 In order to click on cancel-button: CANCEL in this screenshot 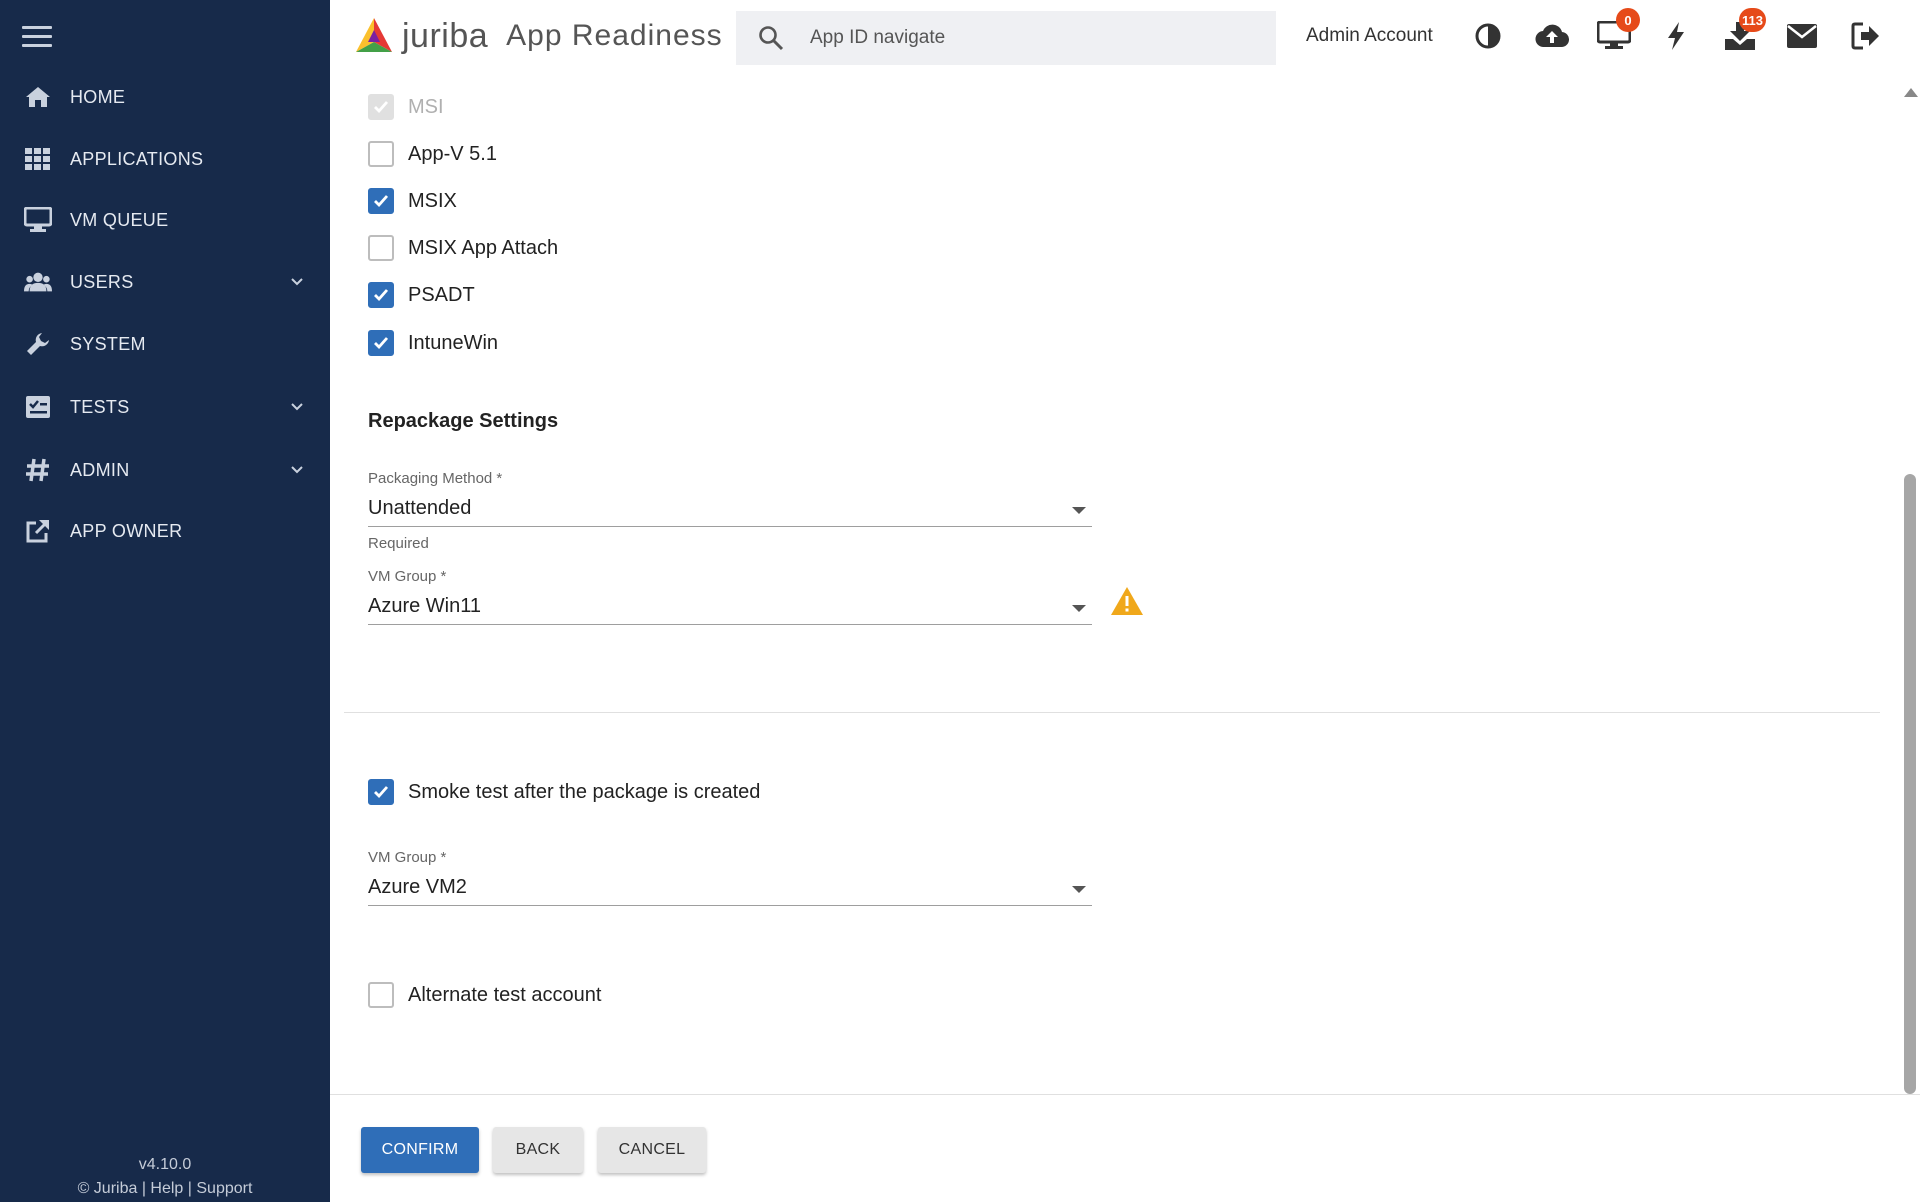, I will do `click(652, 1150)`.